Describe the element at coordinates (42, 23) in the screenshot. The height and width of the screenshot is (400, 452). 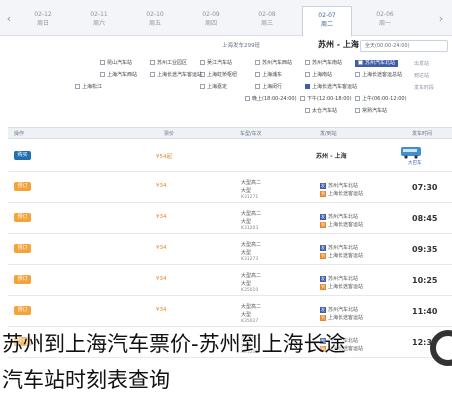
I see `tab-weekday: 周日` at that location.